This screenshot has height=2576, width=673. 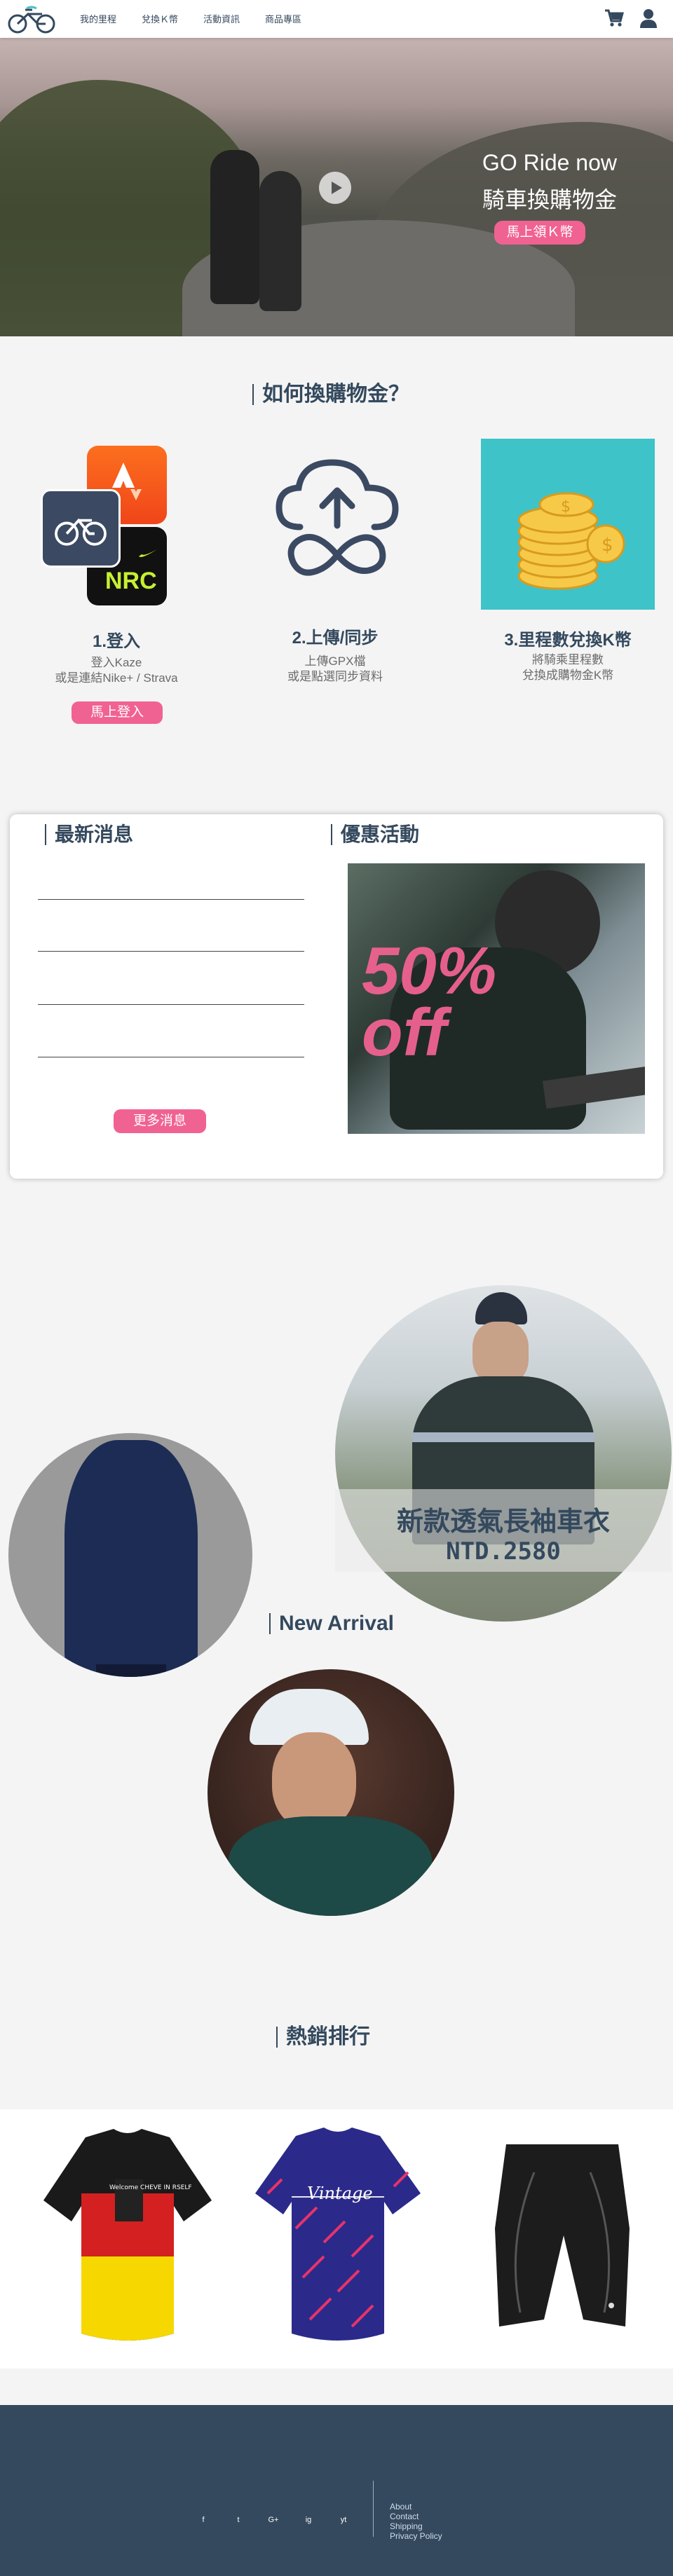 I want to click on footer-divider, so click(x=374, y=2509).